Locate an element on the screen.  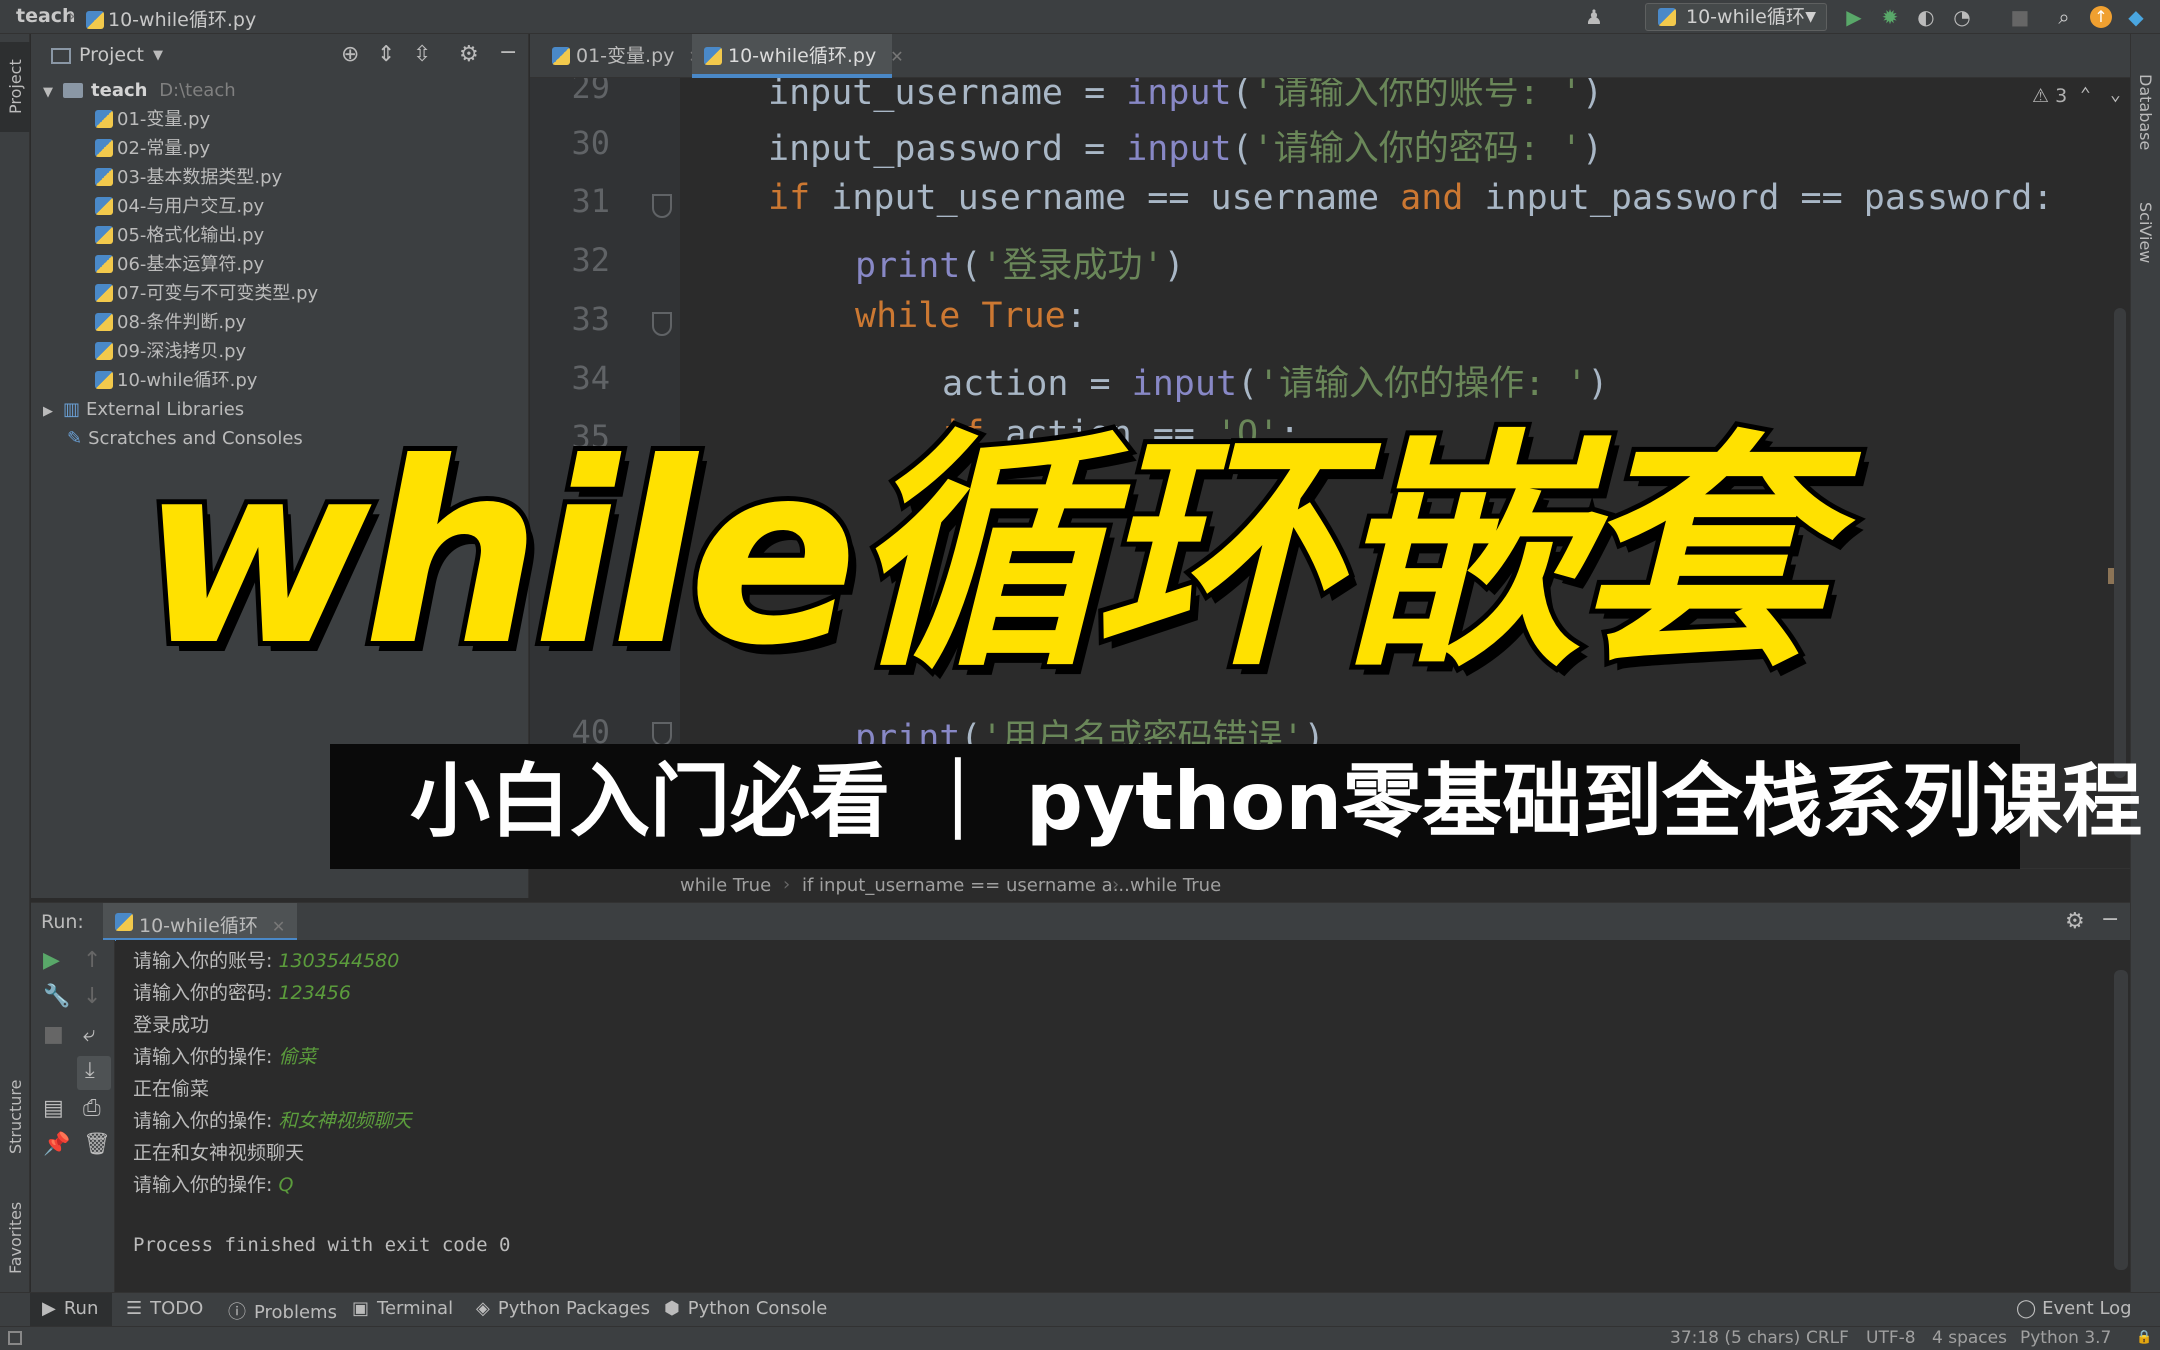
right-tool-stripe: Database SciView is located at coordinates (2145, 663).